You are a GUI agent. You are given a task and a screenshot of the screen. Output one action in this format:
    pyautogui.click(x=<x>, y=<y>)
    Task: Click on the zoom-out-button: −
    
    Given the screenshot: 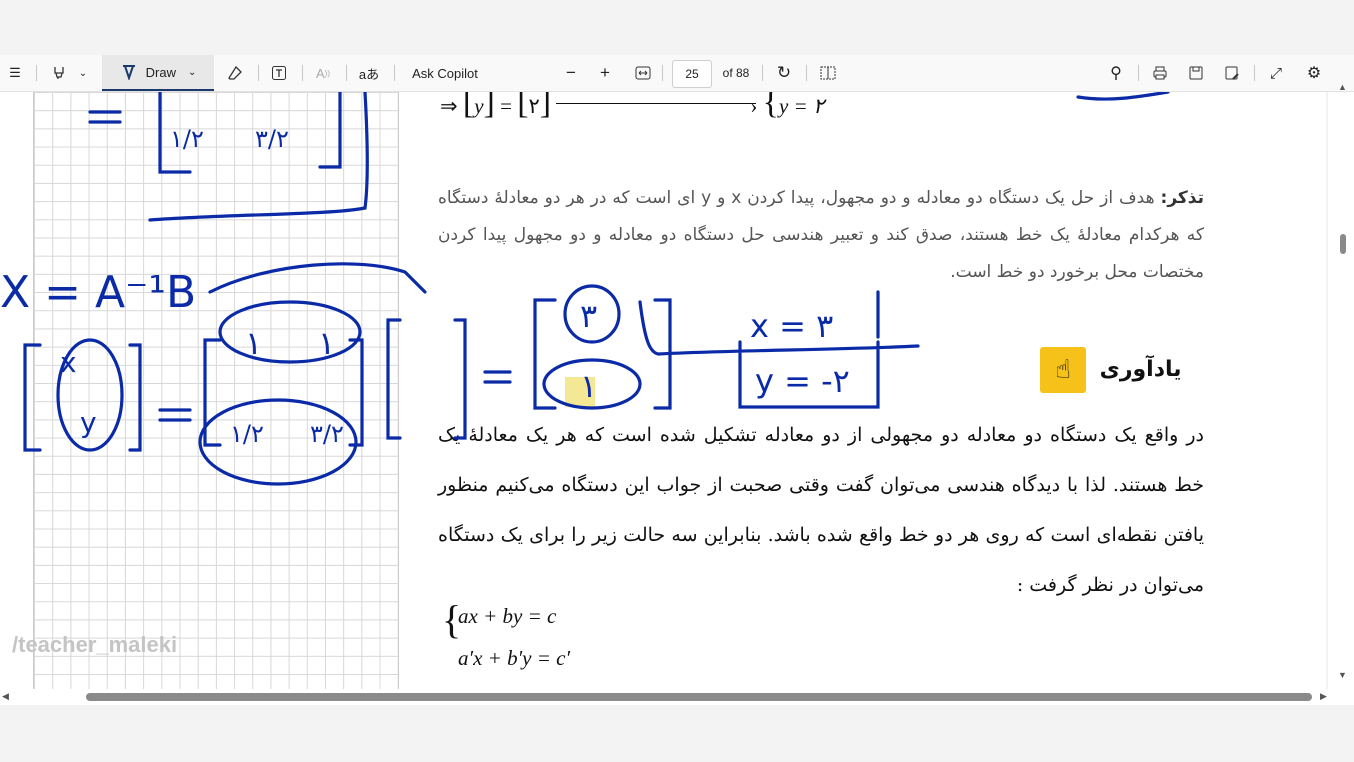 What is the action you would take?
    pyautogui.click(x=571, y=73)
    